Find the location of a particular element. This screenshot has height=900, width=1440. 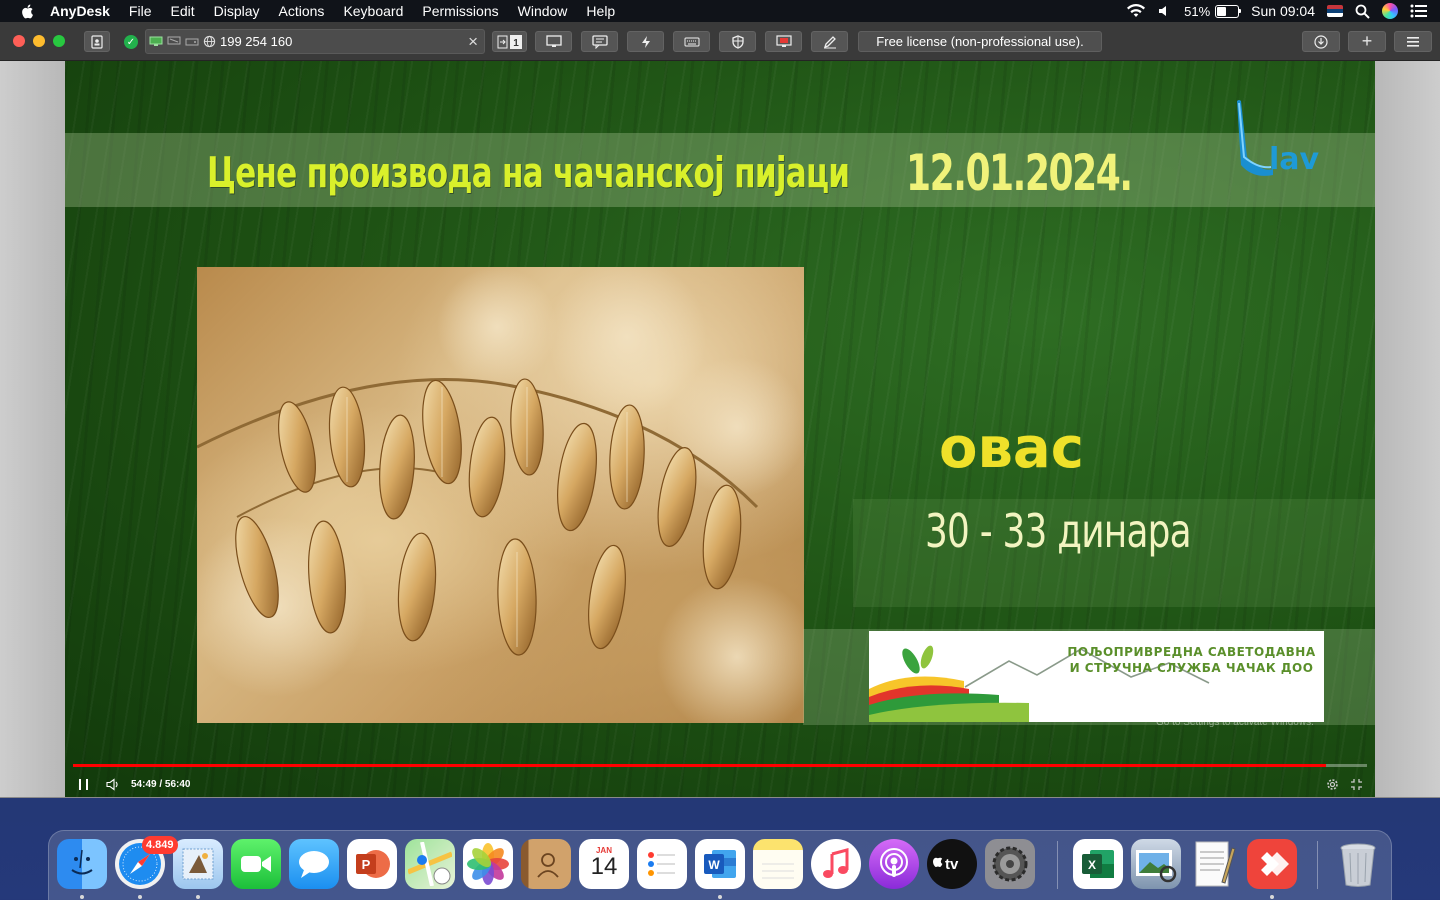

product-price: 30 - 33 динара is located at coordinates (1058, 531).